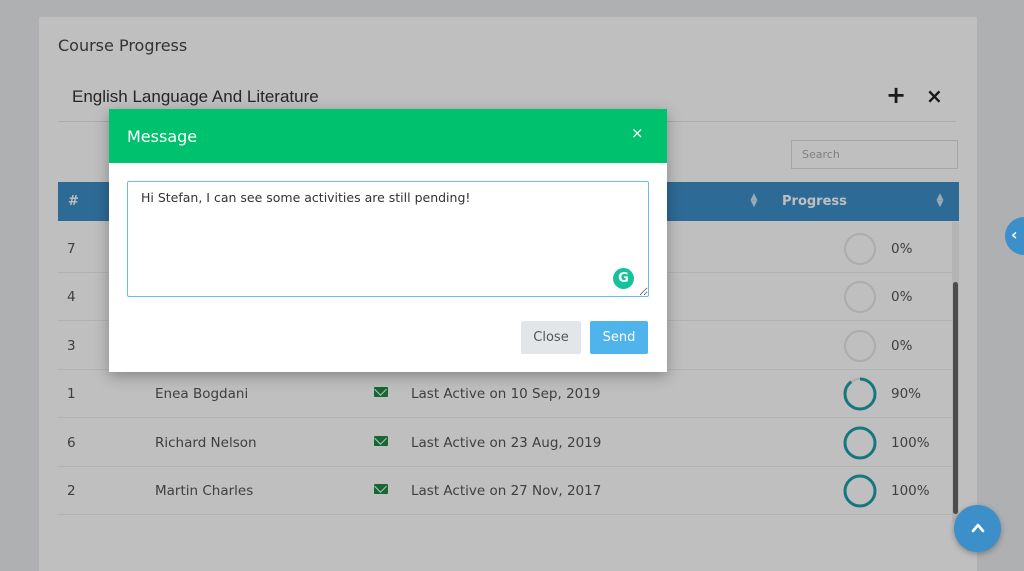 The height and width of the screenshot is (571, 1024). I want to click on message-textarea, so click(388, 239).